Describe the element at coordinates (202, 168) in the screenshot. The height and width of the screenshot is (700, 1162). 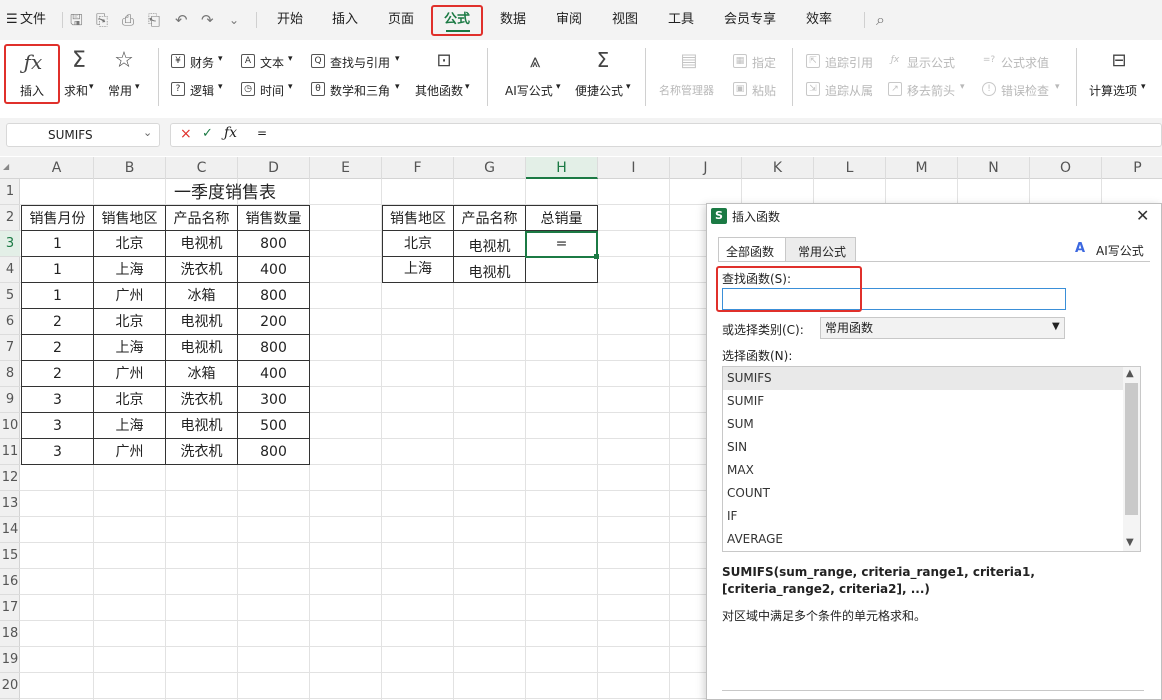
I see `column-header-c: C` at that location.